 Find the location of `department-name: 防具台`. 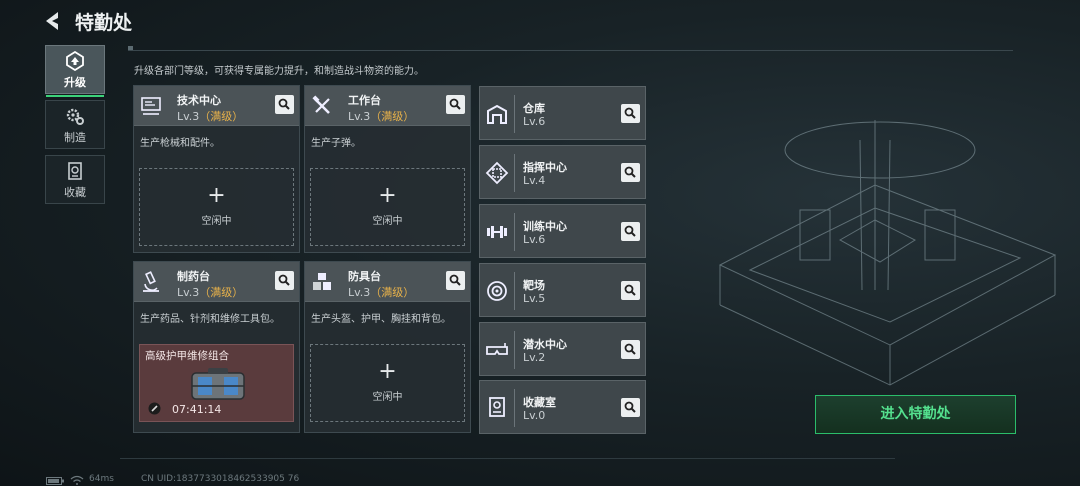

department-name: 防具台 is located at coordinates (364, 276).